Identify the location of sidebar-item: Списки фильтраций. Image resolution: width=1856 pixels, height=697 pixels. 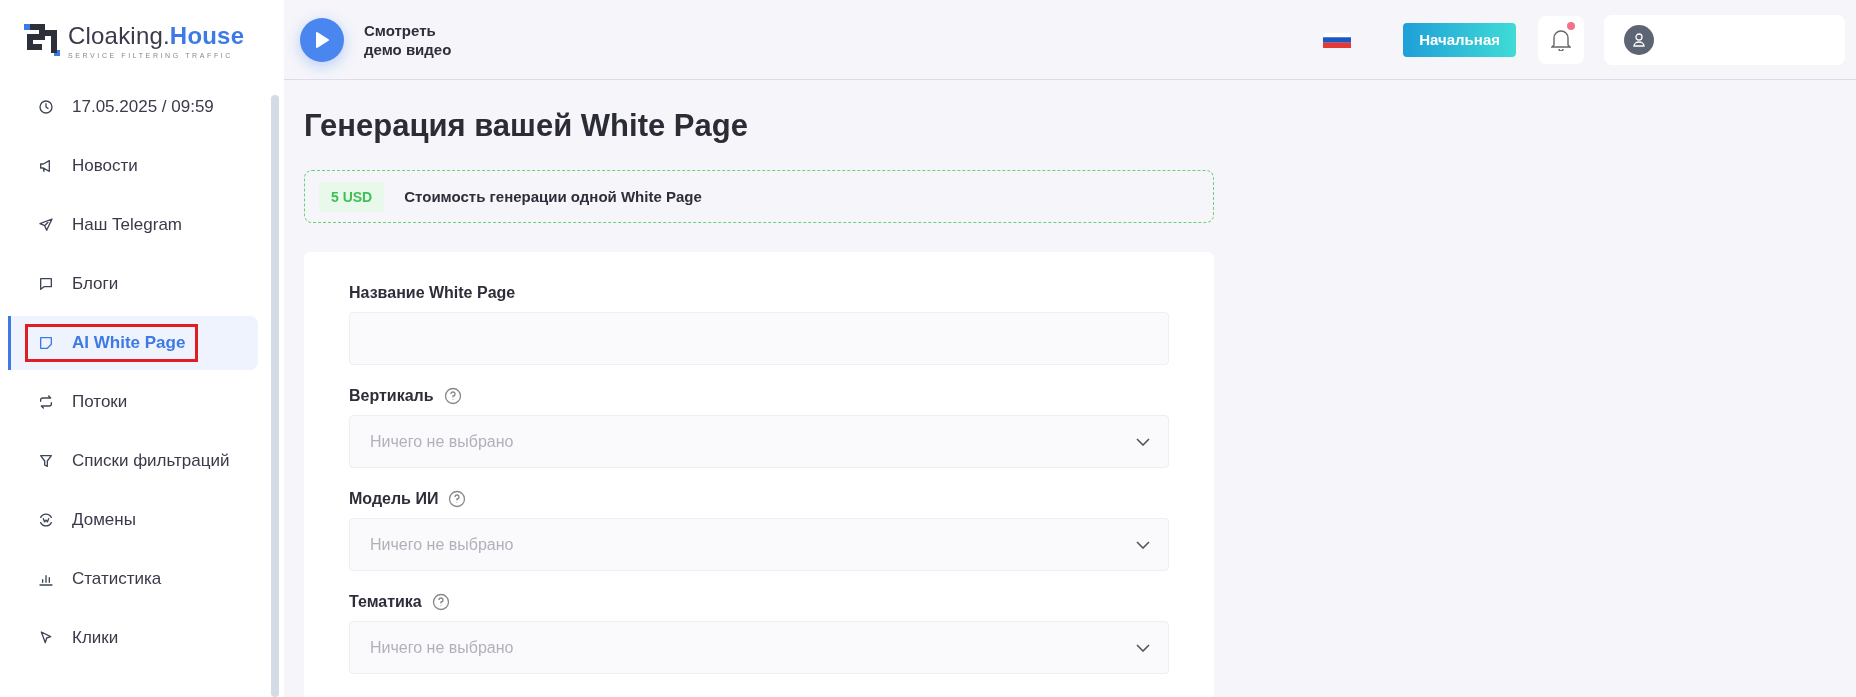
(133, 461).